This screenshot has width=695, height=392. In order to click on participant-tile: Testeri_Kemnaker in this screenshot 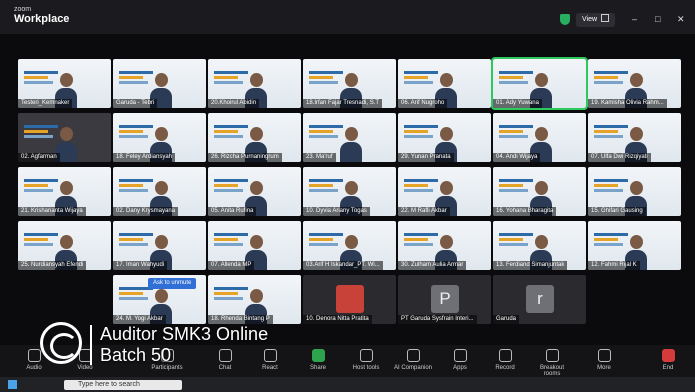, I will do `click(64, 83)`.